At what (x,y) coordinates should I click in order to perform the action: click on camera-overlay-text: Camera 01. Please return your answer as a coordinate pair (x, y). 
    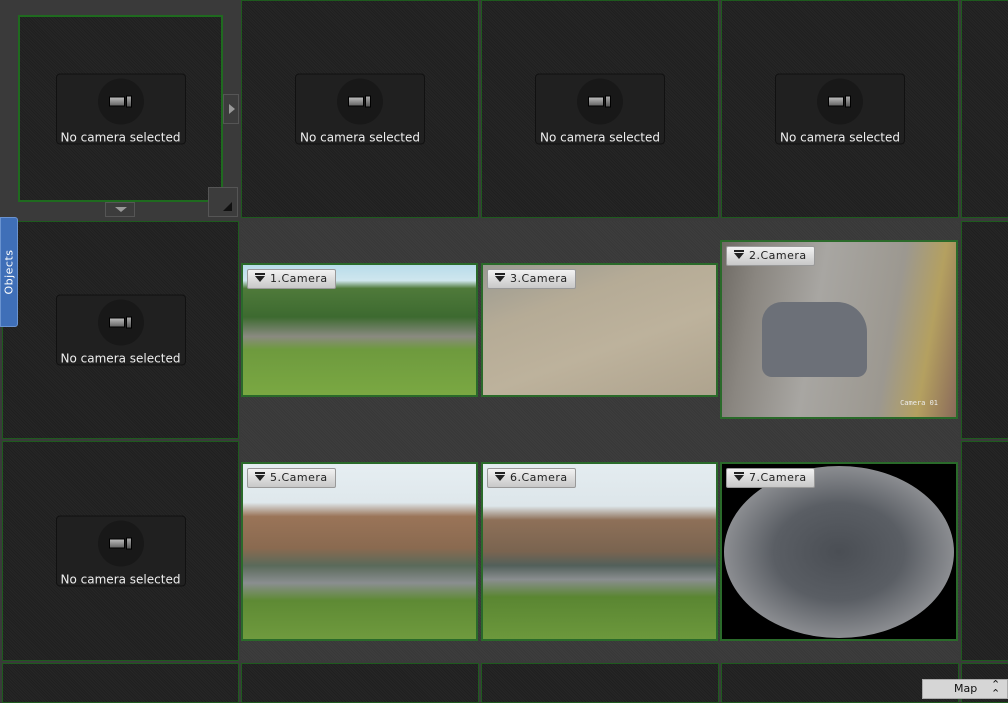
    Looking at the image, I should click on (919, 403).